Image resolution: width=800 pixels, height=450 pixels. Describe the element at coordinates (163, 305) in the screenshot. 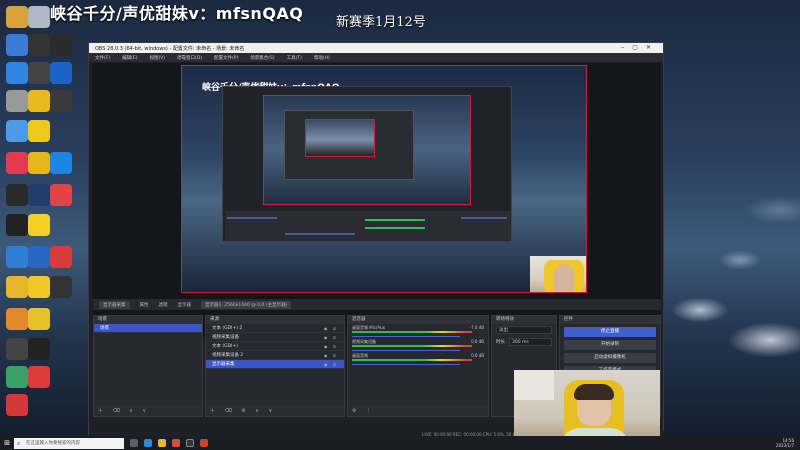

I see `filters-button: 滤镜` at that location.